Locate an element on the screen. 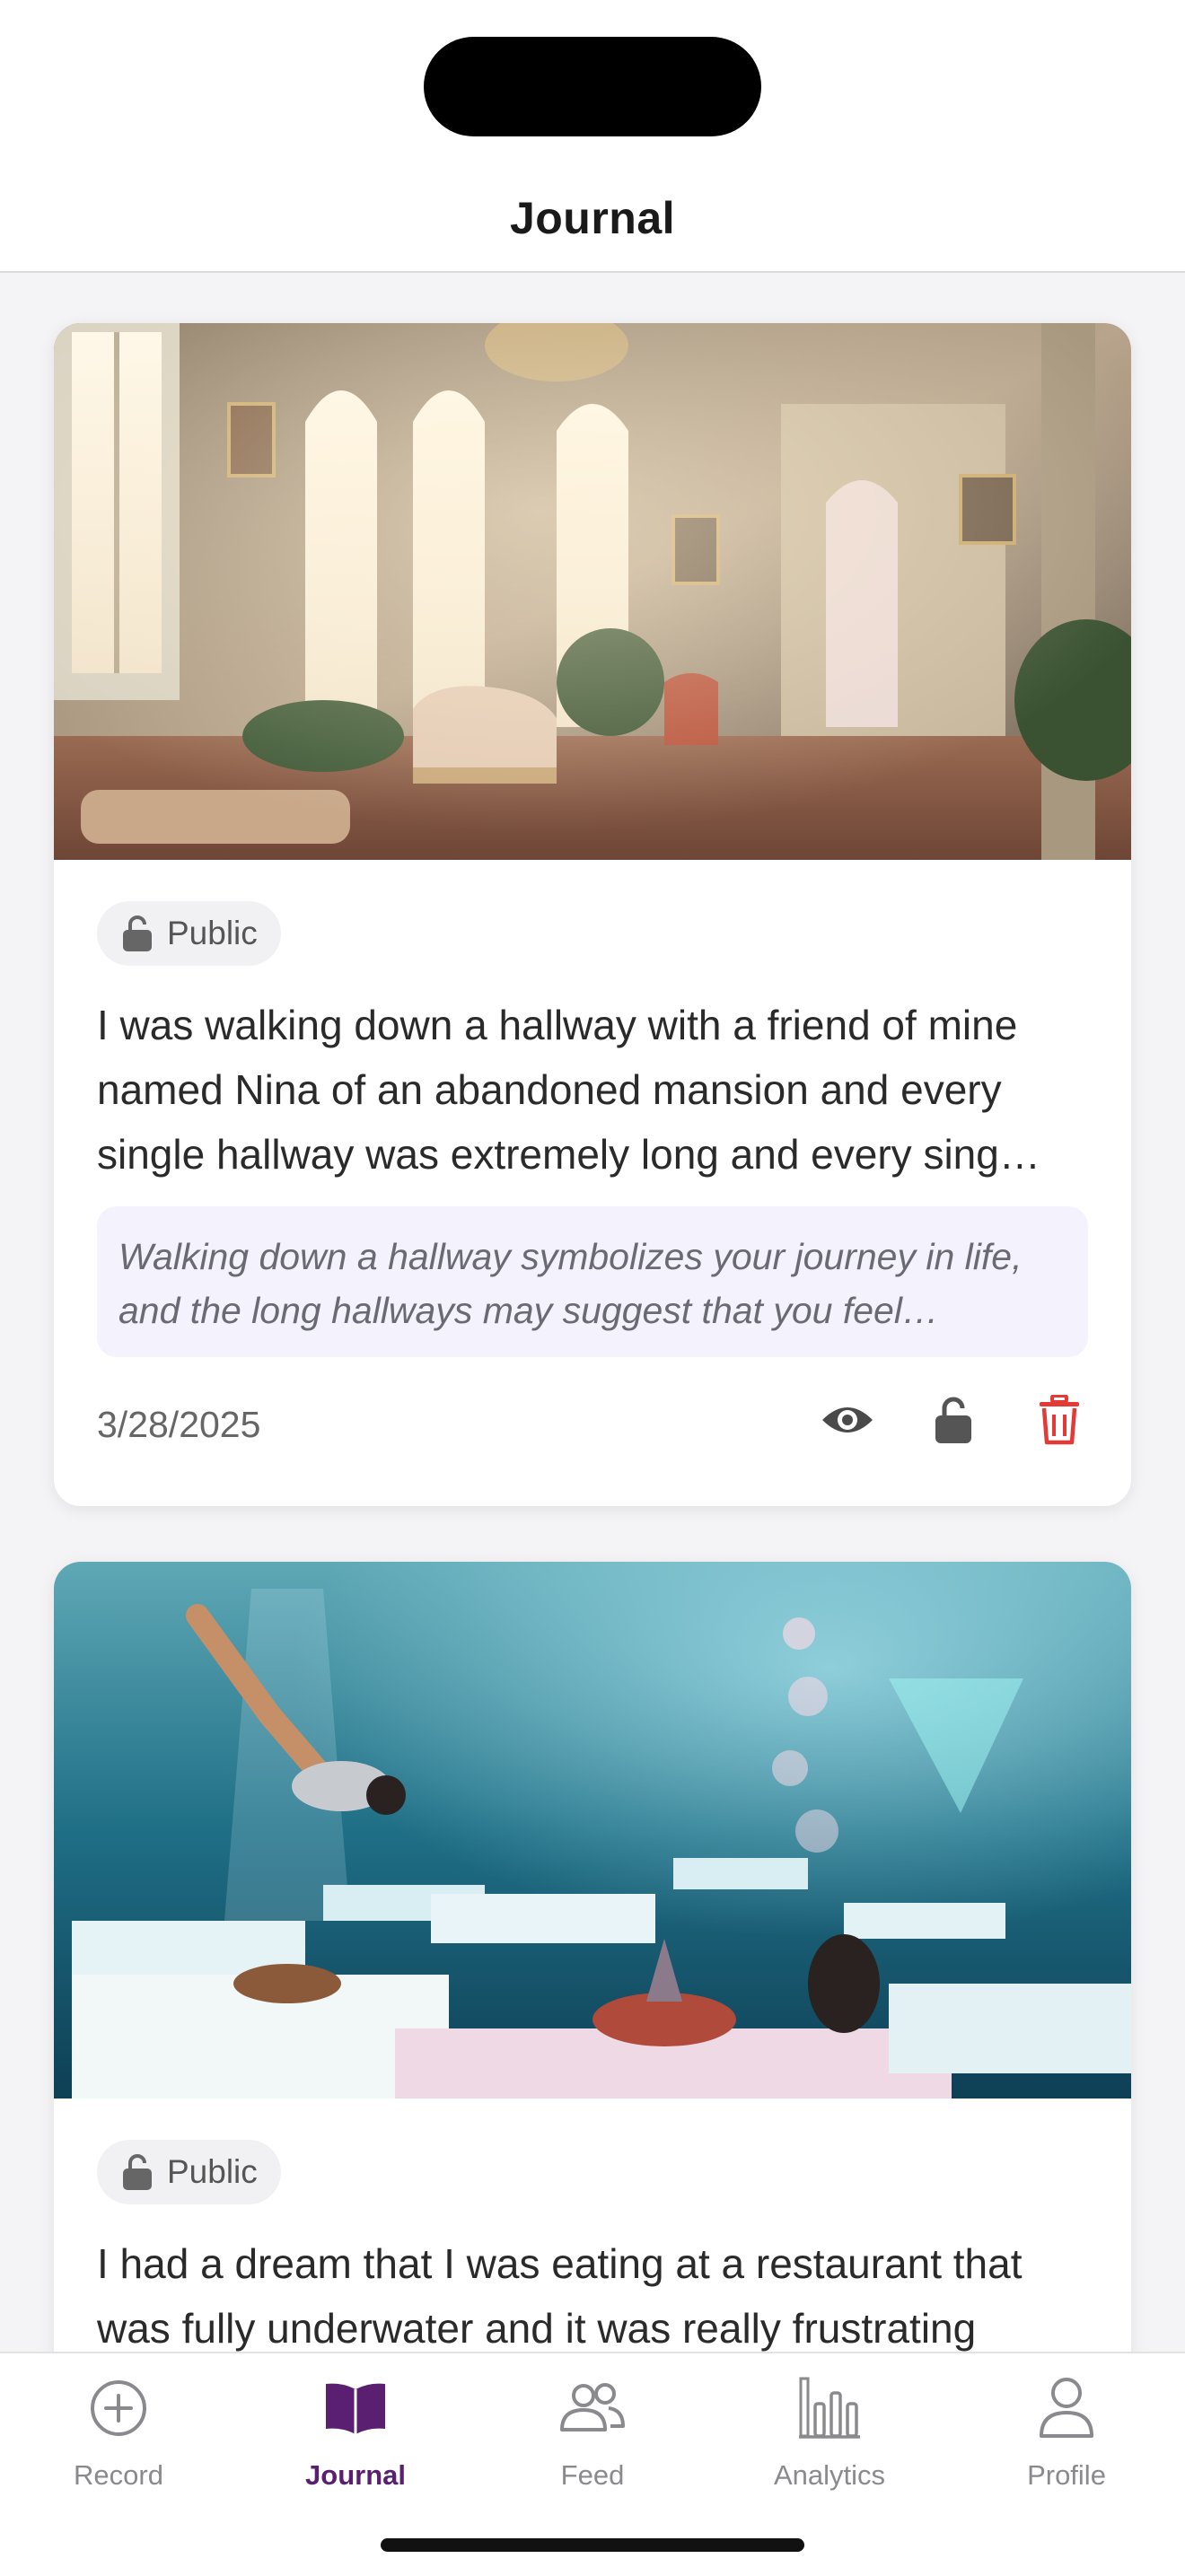 The height and width of the screenshot is (2576, 1185). person-icon is located at coordinates (1066, 2408).